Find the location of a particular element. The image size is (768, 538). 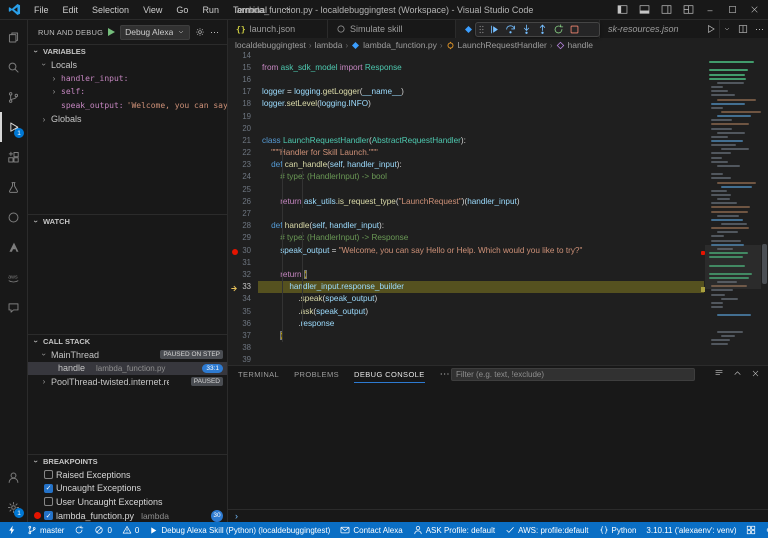

status-feedback is located at coordinates (764, 530).